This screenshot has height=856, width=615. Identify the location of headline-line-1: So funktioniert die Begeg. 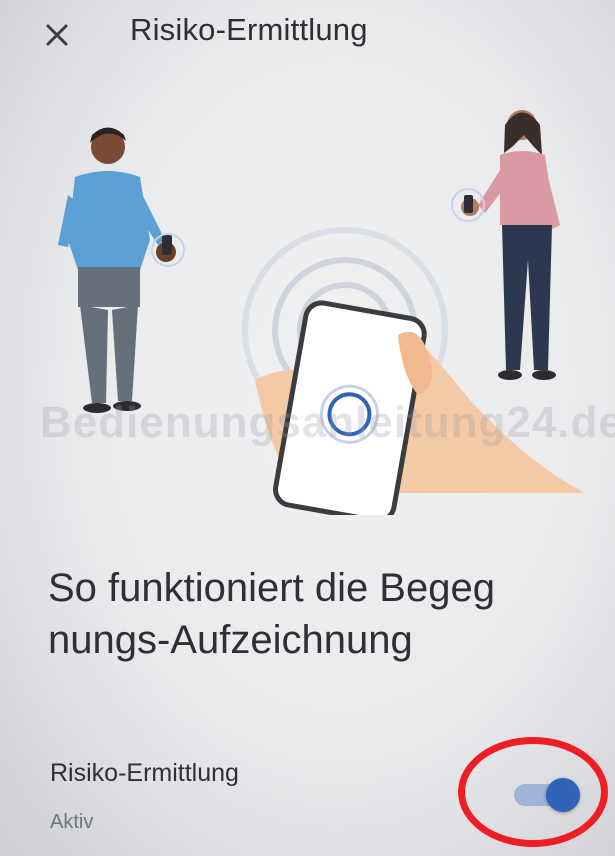
(271, 588).